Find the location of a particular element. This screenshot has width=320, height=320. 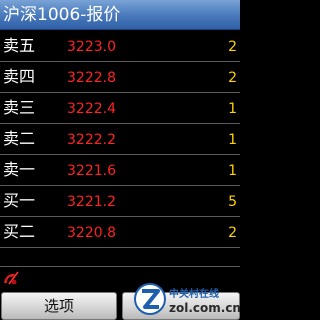

quote-price: 3220.8 is located at coordinates (91, 233).